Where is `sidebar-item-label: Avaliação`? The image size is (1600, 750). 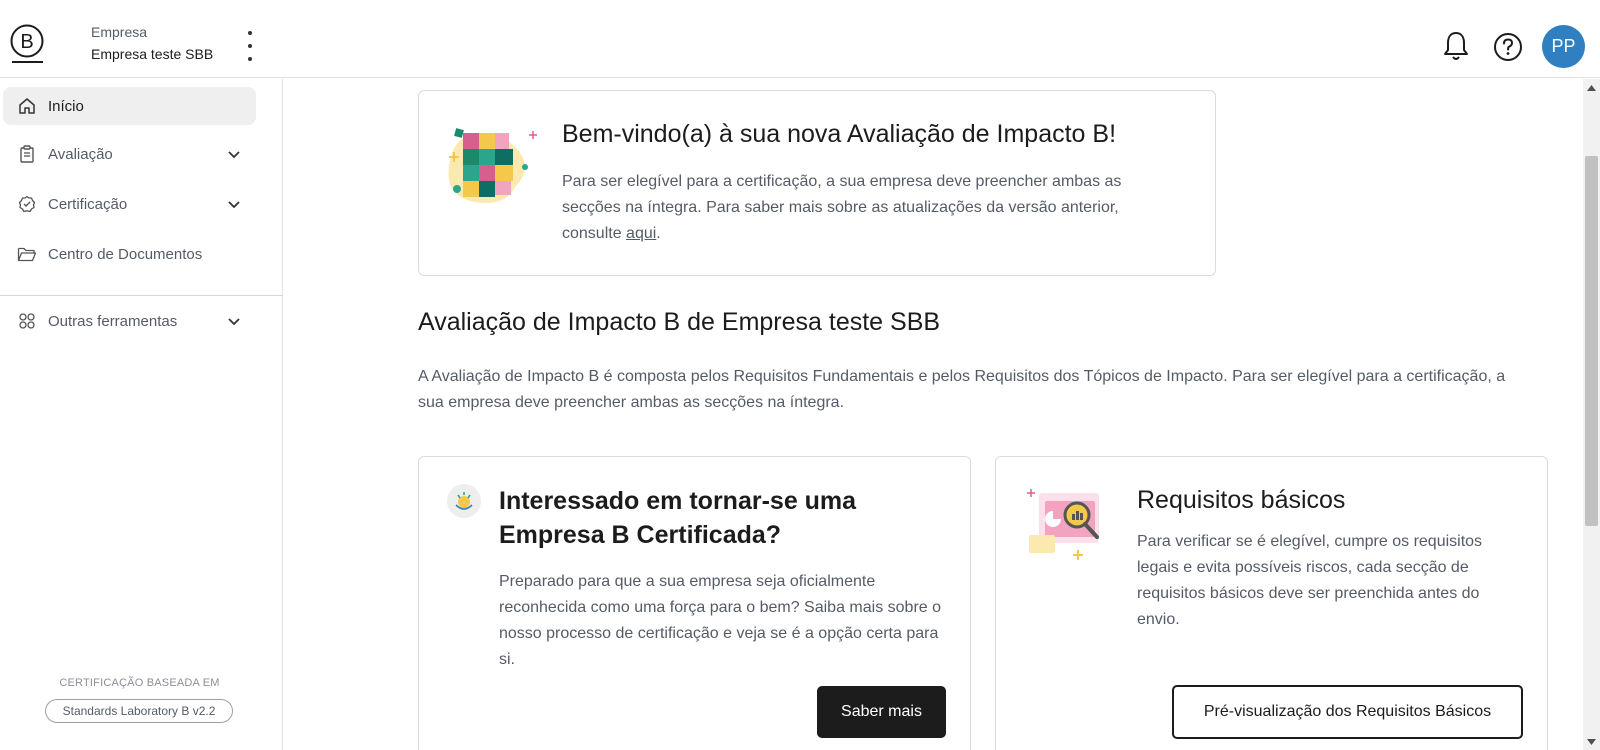
sidebar-item-label: Avaliação is located at coordinates (80, 154).